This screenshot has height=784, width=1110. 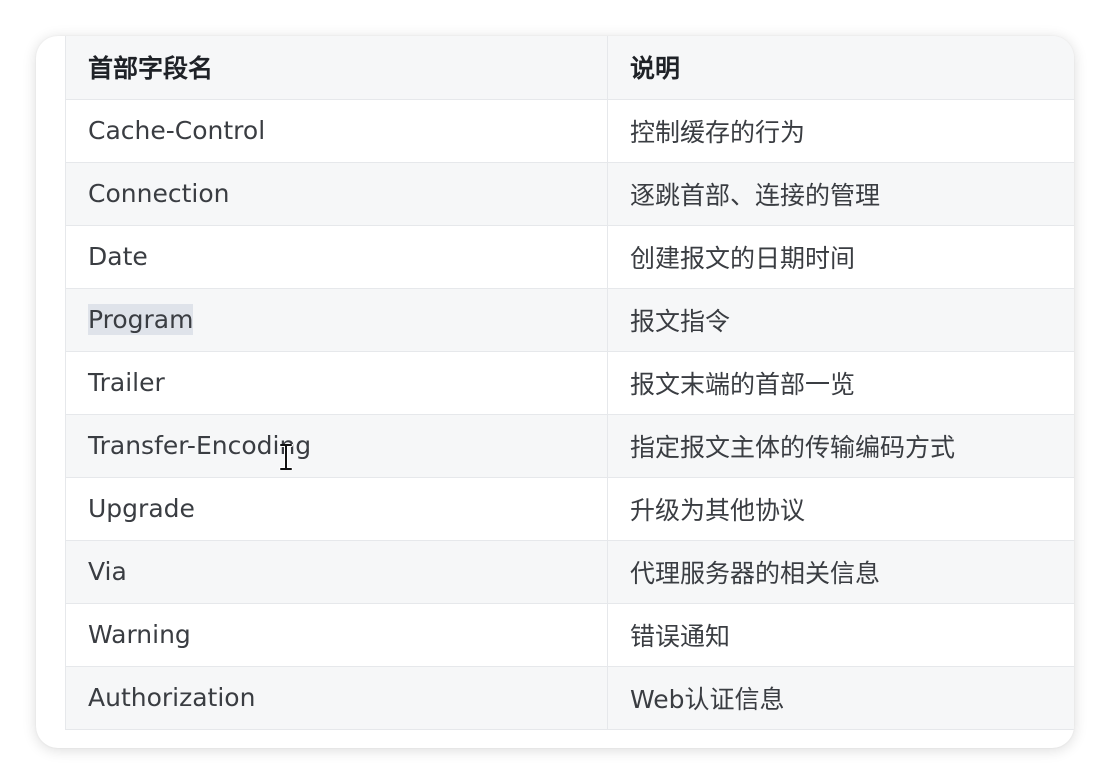 I want to click on description-cell: 报文末端的首部一览, so click(x=840, y=383).